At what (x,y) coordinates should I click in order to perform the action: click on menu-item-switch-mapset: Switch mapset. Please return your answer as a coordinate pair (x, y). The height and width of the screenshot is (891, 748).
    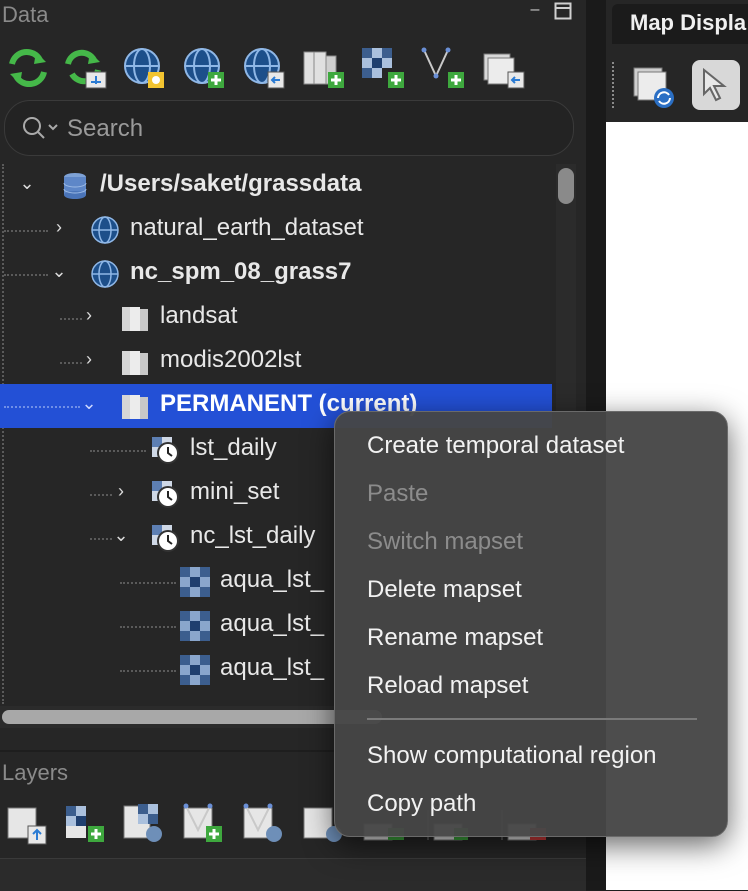
    Looking at the image, I should click on (445, 541).